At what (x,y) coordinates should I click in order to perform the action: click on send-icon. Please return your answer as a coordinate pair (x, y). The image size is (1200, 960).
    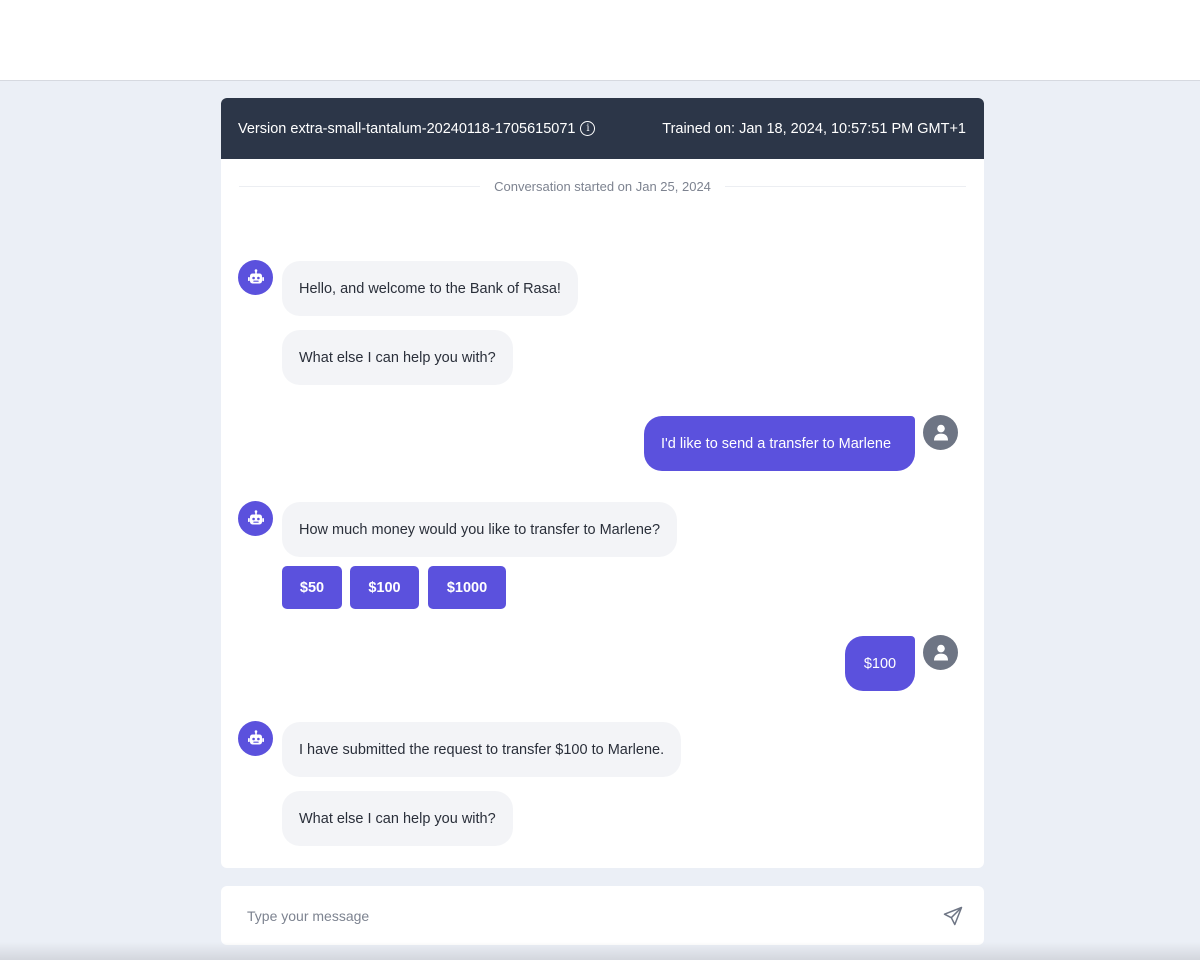
    Looking at the image, I should click on (953, 915).